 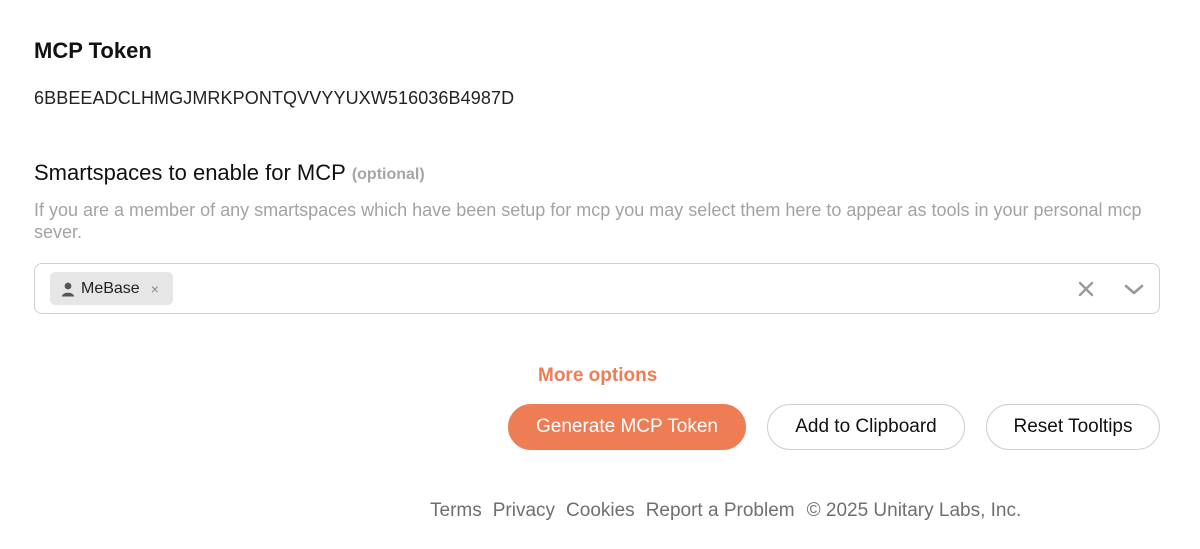 What do you see at coordinates (627, 427) in the screenshot?
I see `generate-token-button: Generate MCP Token` at bounding box center [627, 427].